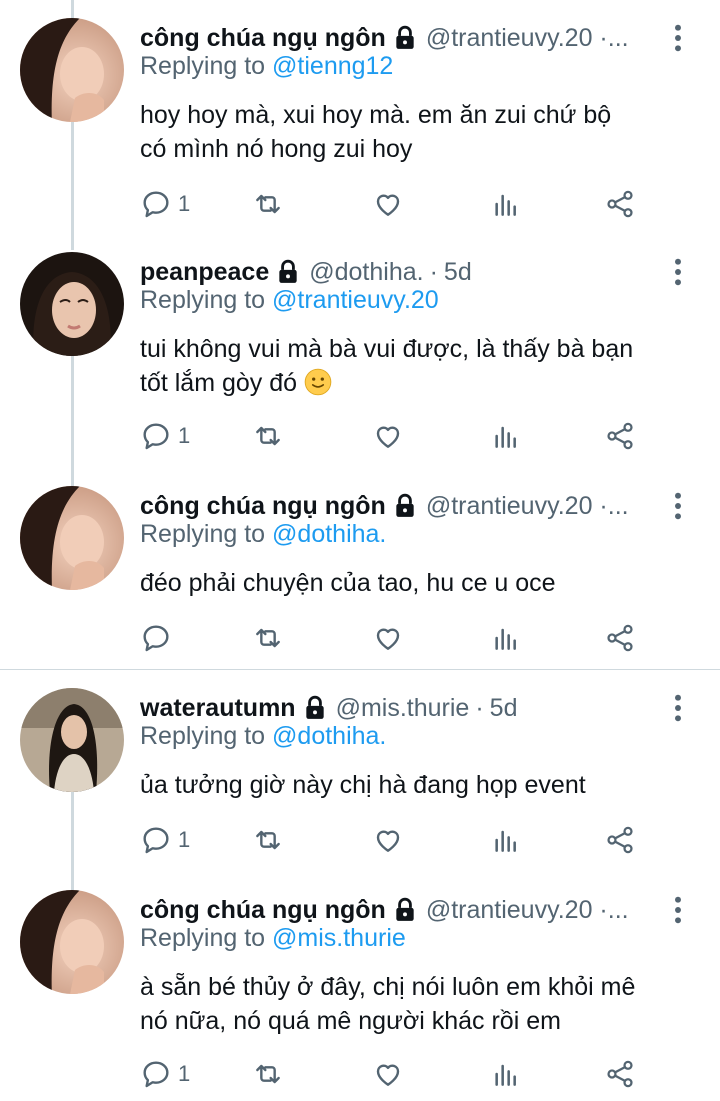  I want to click on author-name: waterautumn, so click(218, 708).